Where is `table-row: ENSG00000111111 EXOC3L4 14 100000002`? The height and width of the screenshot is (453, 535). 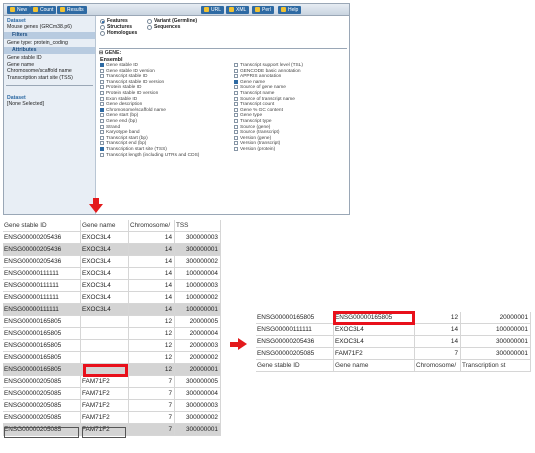
table-row: ENSG00000111111 EXOC3L4 14 100000002 is located at coordinates (112, 298).